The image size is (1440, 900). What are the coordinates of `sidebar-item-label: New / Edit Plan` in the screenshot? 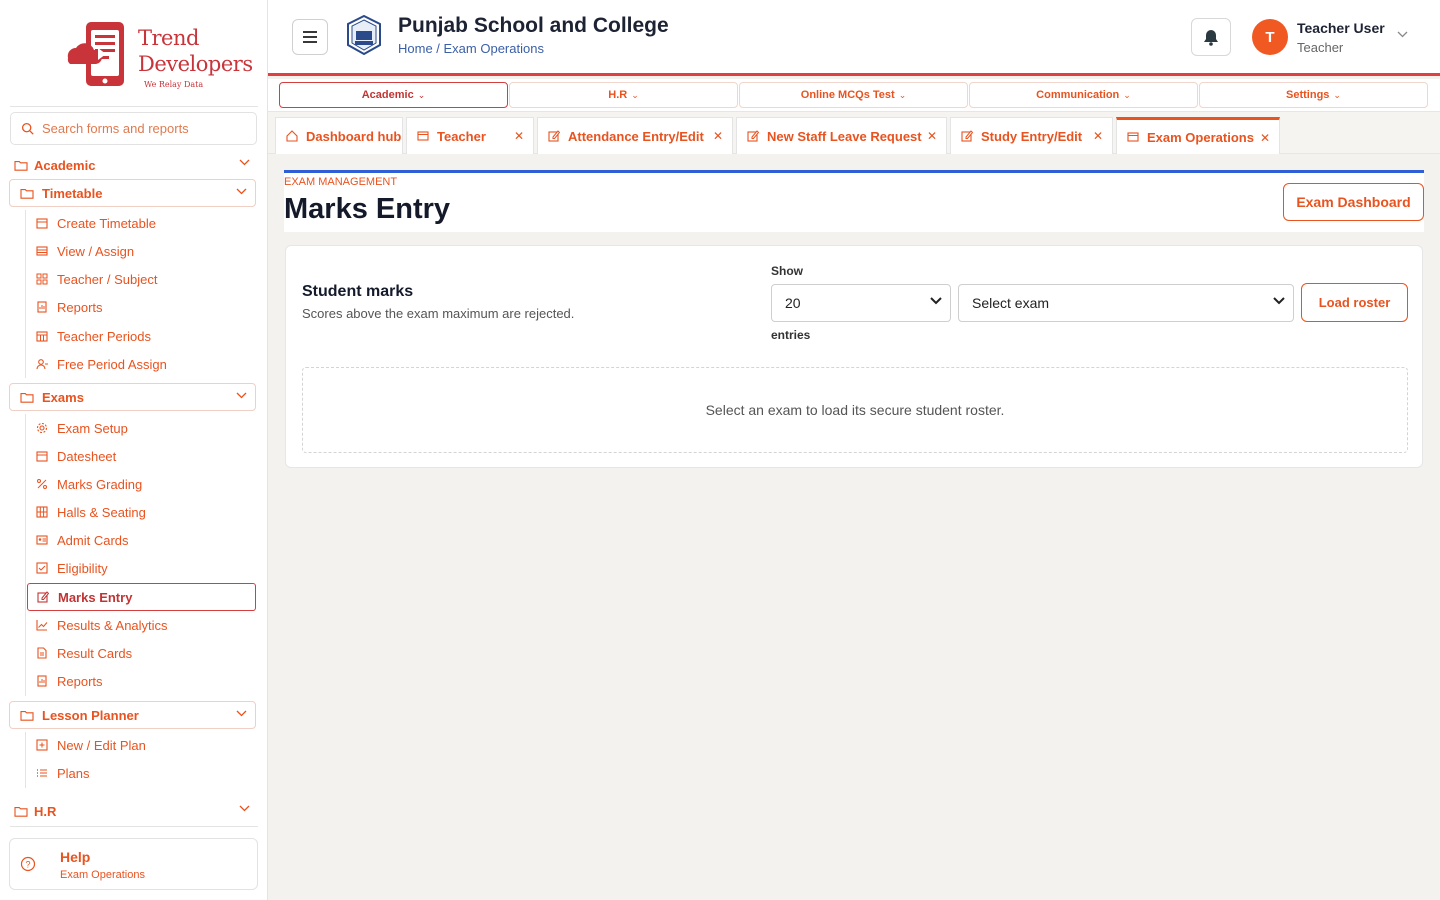 It's located at (101, 745).